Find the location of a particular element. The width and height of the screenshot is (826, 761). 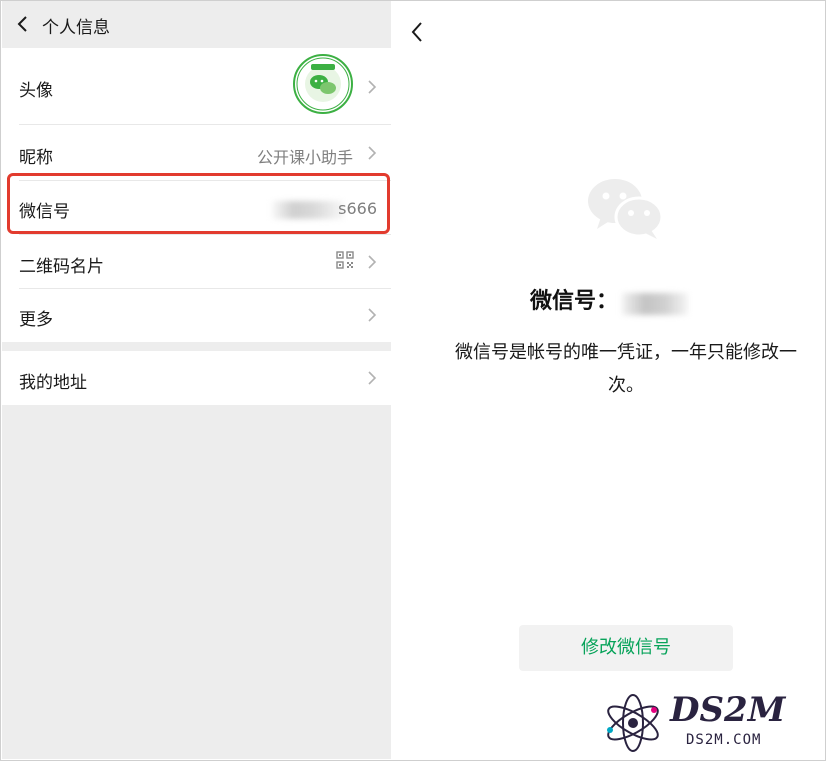

row-label: 头像 is located at coordinates (36, 91).